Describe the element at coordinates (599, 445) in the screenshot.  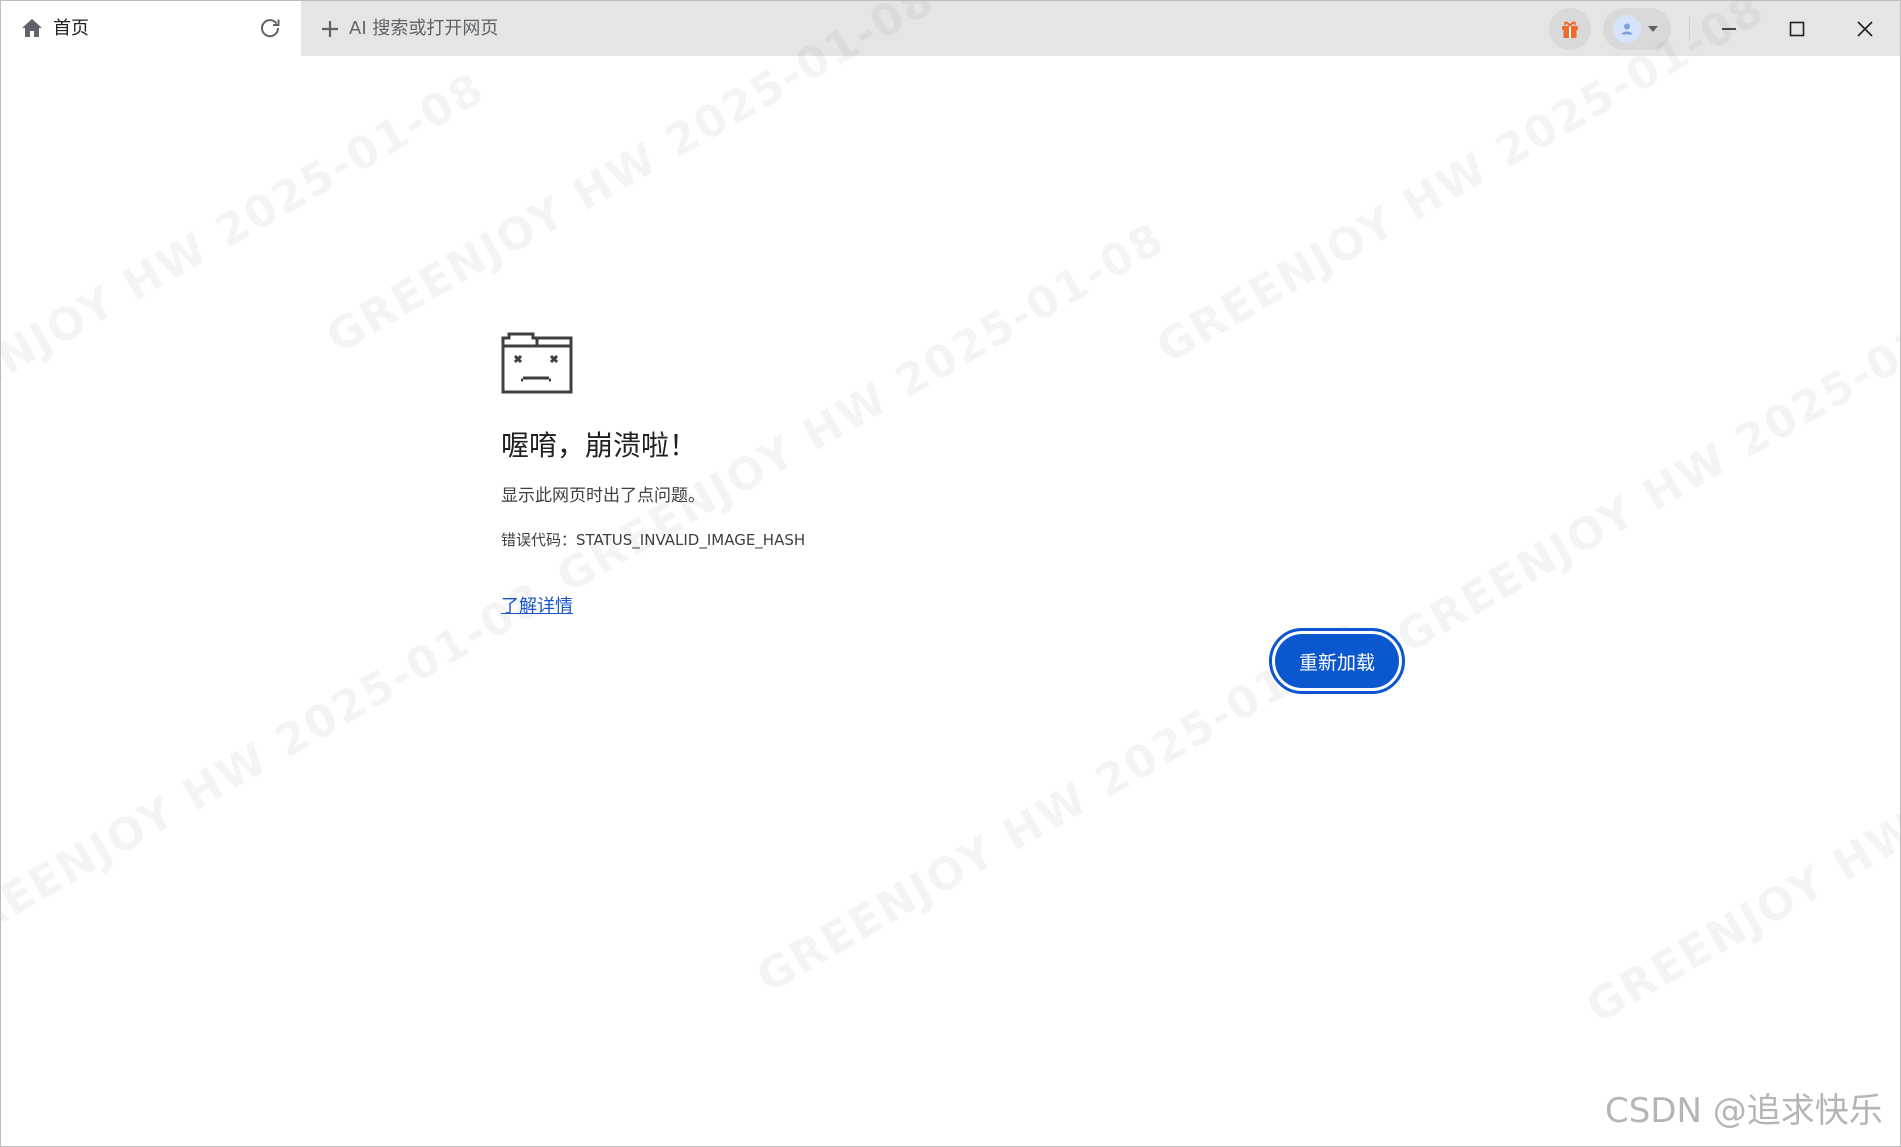
I see `error-title: 喔唷，崩溃啦！` at that location.